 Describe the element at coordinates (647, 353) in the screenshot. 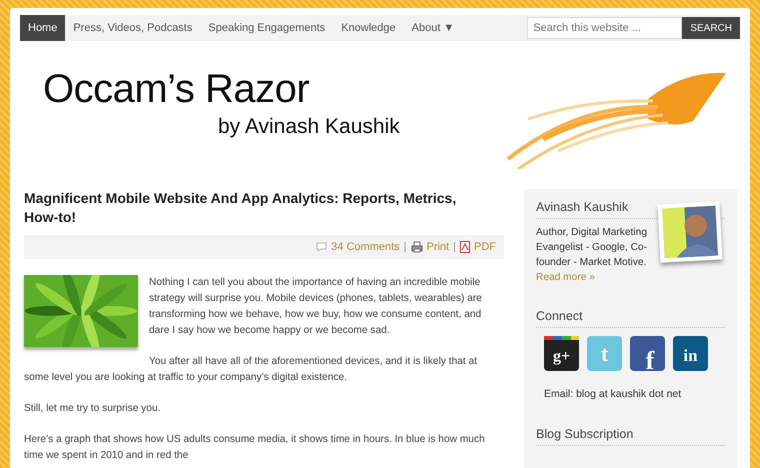

I see `facebook-icon: f` at that location.